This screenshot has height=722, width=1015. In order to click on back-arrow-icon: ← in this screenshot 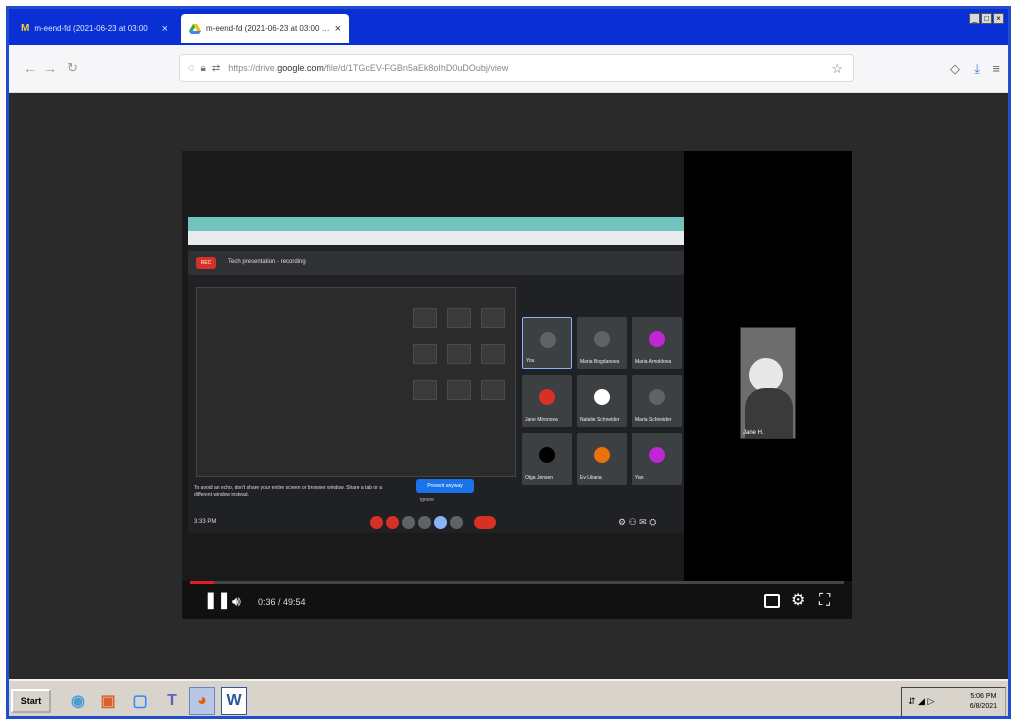, I will do `click(30, 68)`.